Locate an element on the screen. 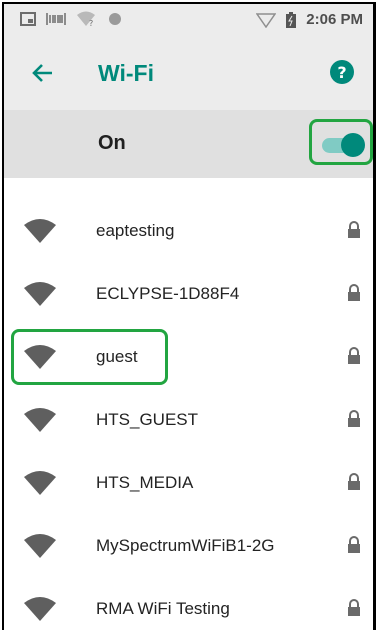 Image resolution: width=382 pixels, height=633 pixels. network-ssid: HTS_GUEST is located at coordinates (147, 419).